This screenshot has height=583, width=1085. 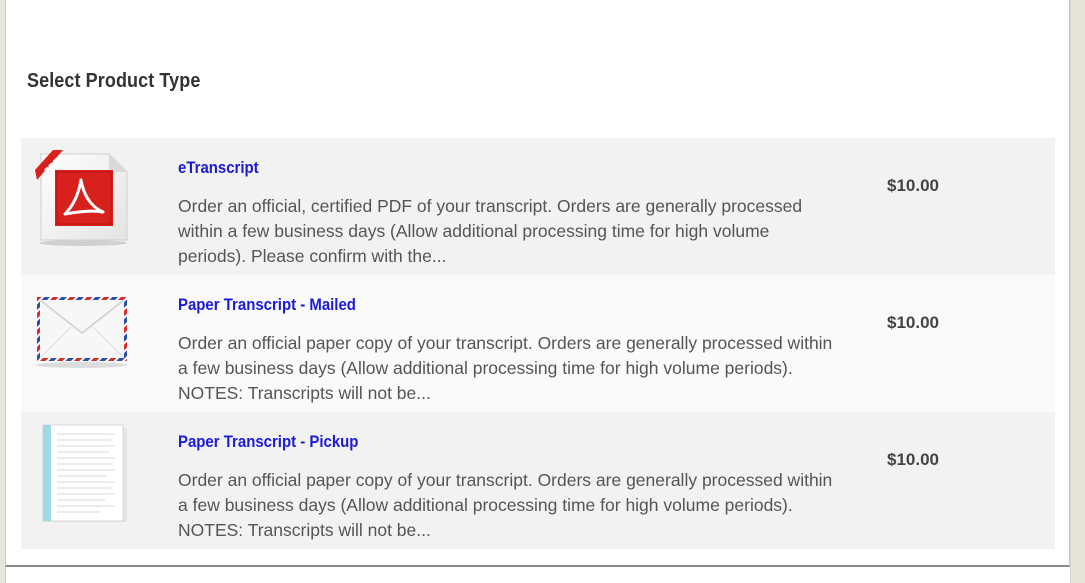 I want to click on product-title-link: eTranscript, so click(x=218, y=168).